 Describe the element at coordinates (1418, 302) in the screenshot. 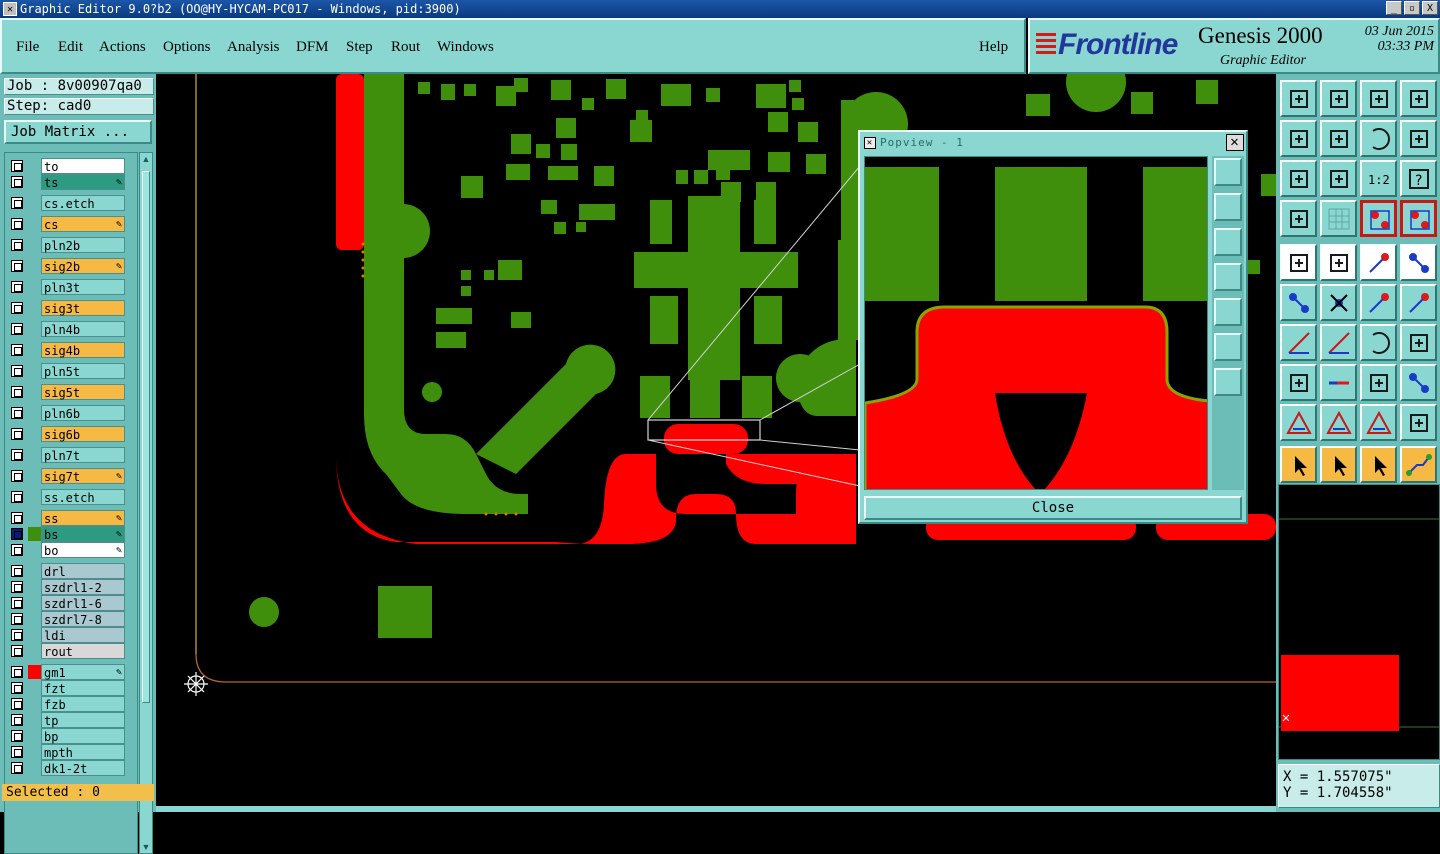

I see `copy-icon` at that location.